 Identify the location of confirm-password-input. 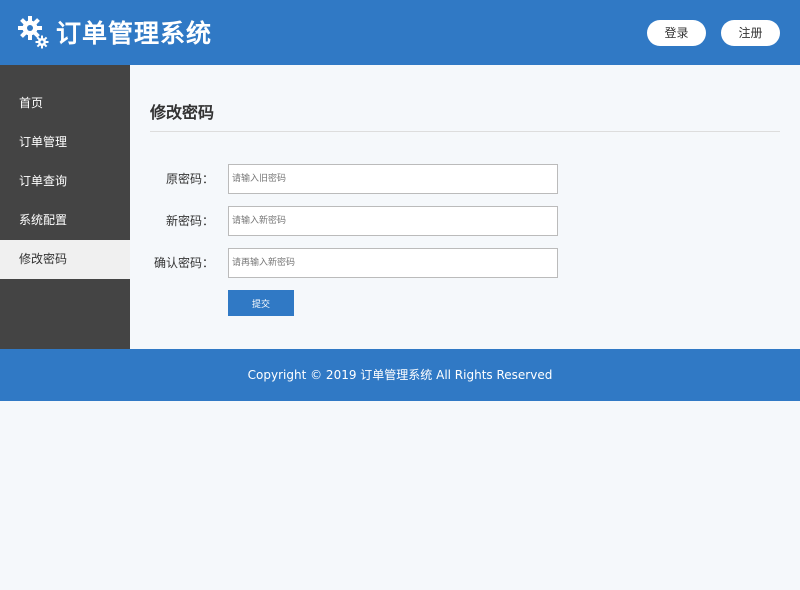
(393, 263).